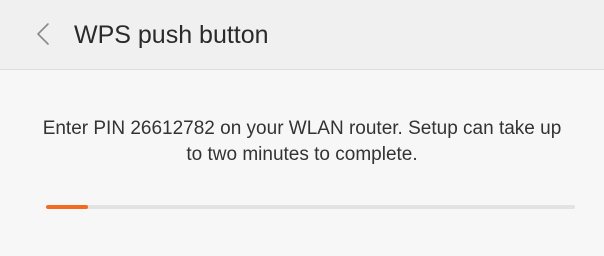 This screenshot has width=604, height=256. Describe the element at coordinates (67, 207) in the screenshot. I see `progress-fill` at that location.